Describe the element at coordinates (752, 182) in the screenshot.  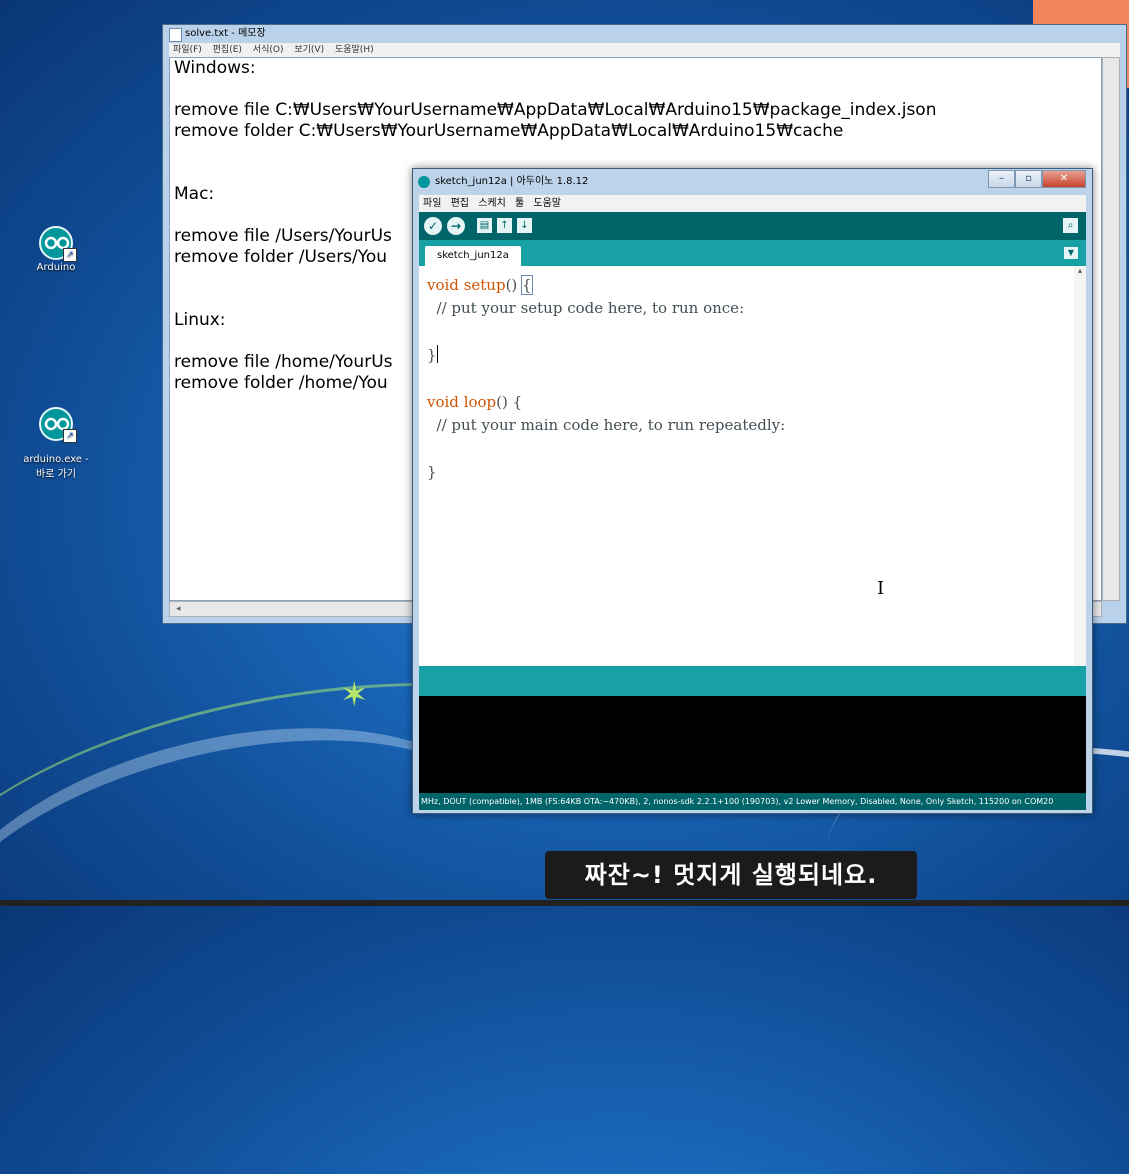
I see `arduino-titlebar: sketch_jun12a | 아두이노 1.8.12 – ▫ ✕` at that location.